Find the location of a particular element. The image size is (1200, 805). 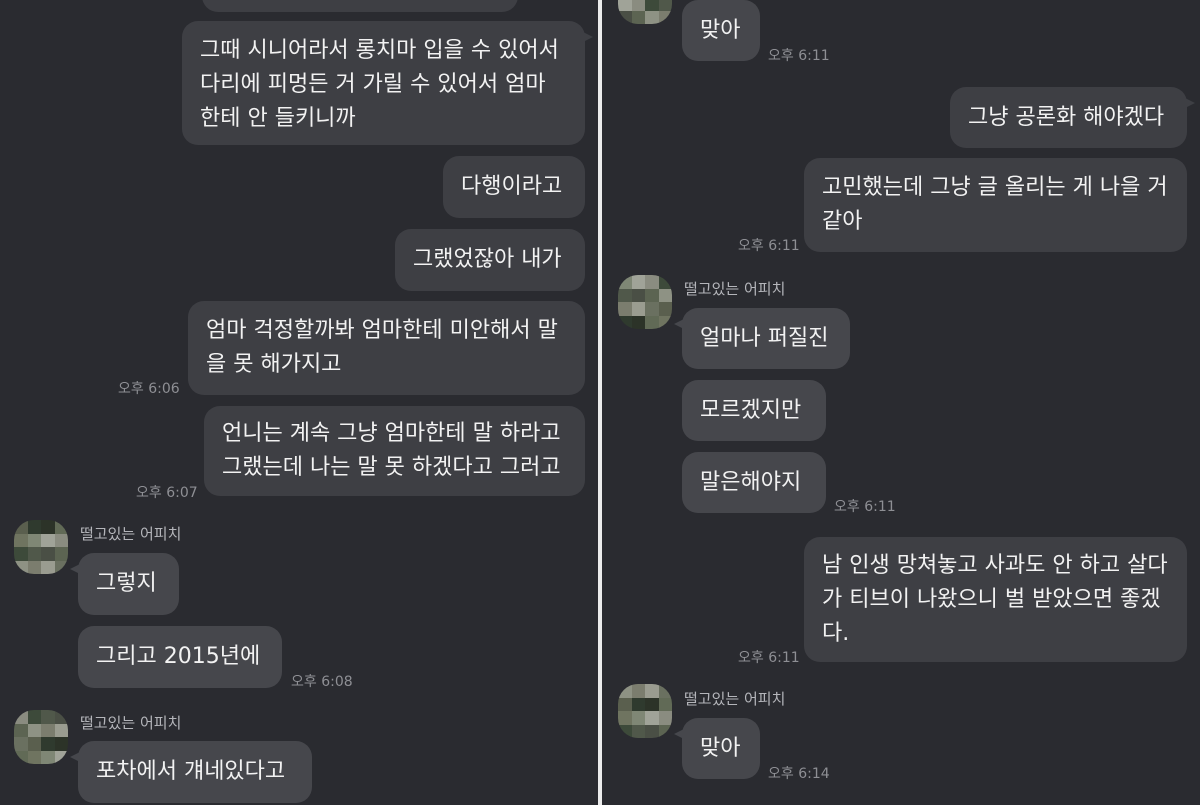

message-bubble is located at coordinates (360, 6).